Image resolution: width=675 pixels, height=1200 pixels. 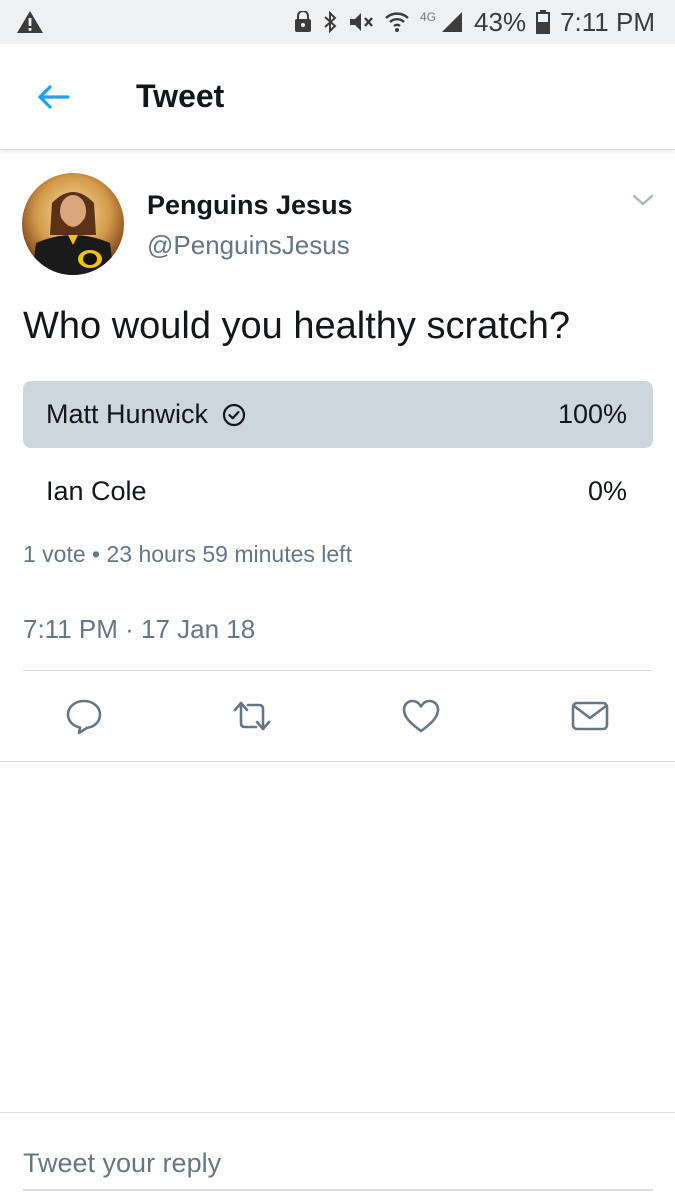 I want to click on status-bar: 4G 43% 7:11 PM, so click(x=337, y=22).